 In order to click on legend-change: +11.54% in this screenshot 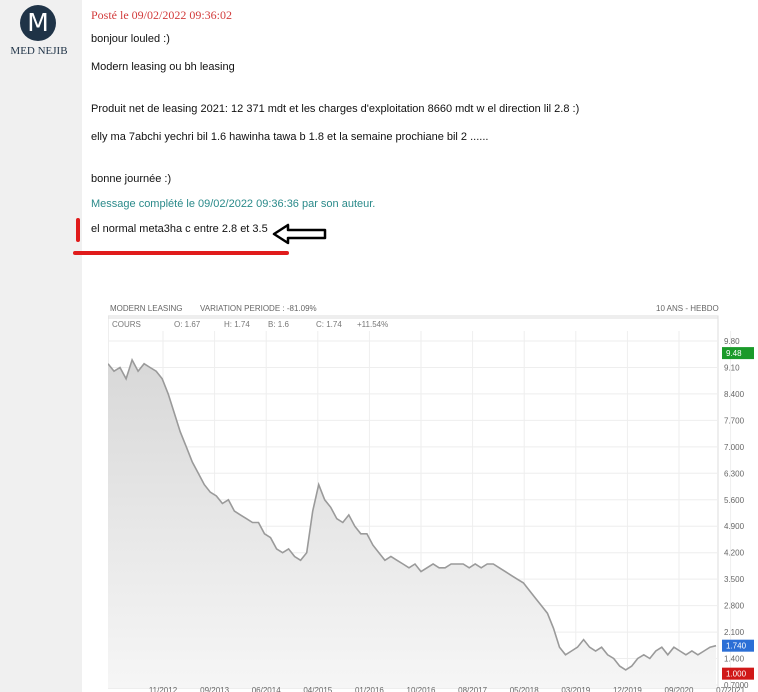, I will do `click(372, 324)`.